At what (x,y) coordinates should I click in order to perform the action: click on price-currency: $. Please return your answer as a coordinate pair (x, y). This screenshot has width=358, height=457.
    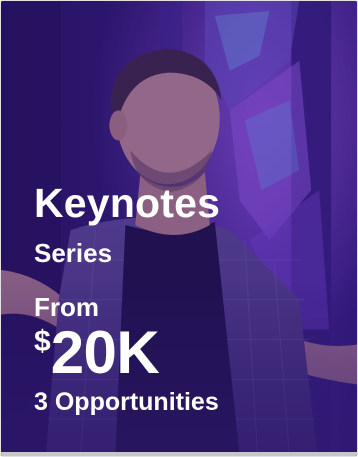
    Looking at the image, I should click on (42, 341).